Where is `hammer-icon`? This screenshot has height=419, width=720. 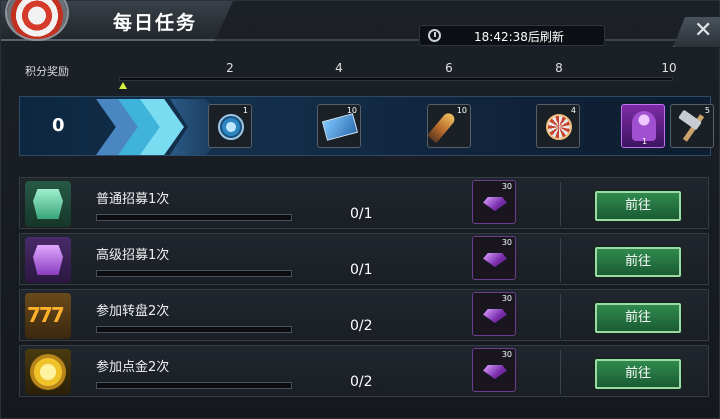
hammer-icon is located at coordinates (693, 127).